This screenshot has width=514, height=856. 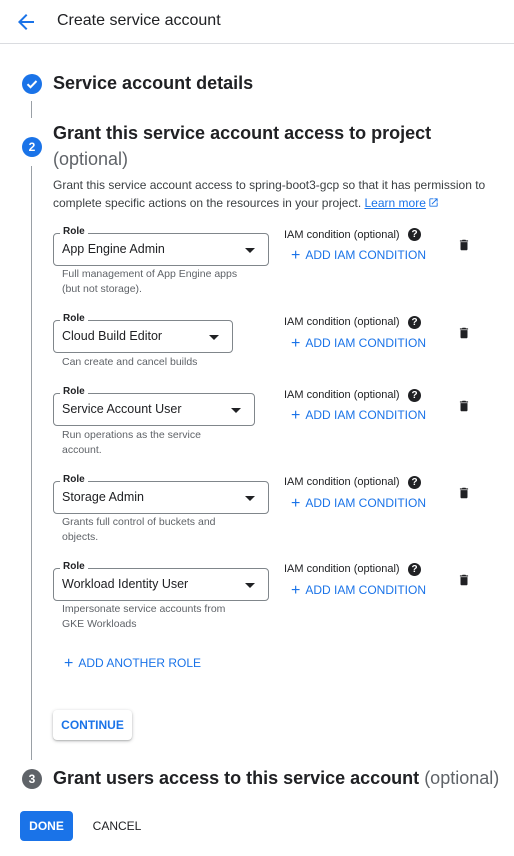 I want to click on open-in-new-icon, so click(x=433, y=202).